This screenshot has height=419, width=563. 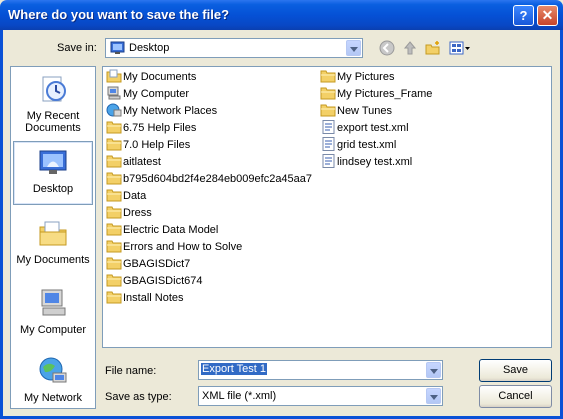 What do you see at coordinates (137, 213) in the screenshot?
I see `file-name: Dress` at bounding box center [137, 213].